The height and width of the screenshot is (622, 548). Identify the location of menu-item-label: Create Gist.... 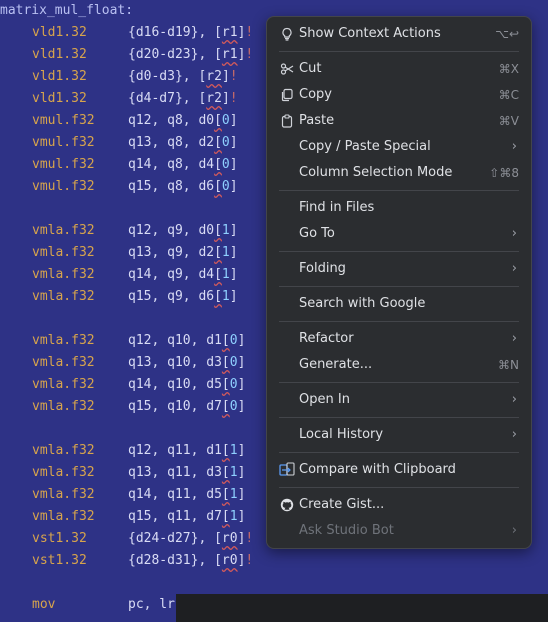
(342, 504).